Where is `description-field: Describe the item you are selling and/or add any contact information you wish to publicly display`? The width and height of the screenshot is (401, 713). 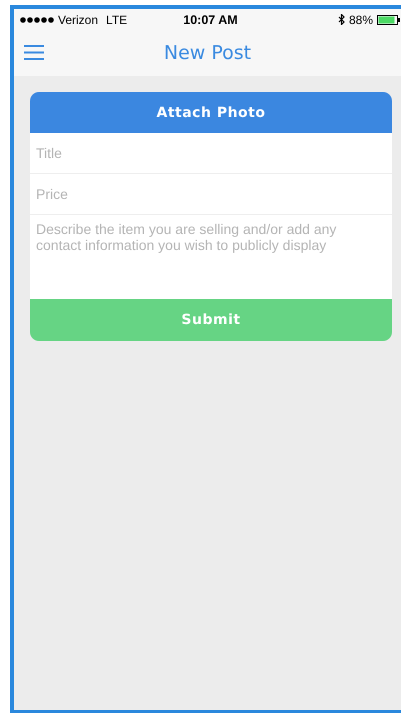 description-field: Describe the item you are selling and/or add any contact information you wish to publicly display is located at coordinates (211, 257).